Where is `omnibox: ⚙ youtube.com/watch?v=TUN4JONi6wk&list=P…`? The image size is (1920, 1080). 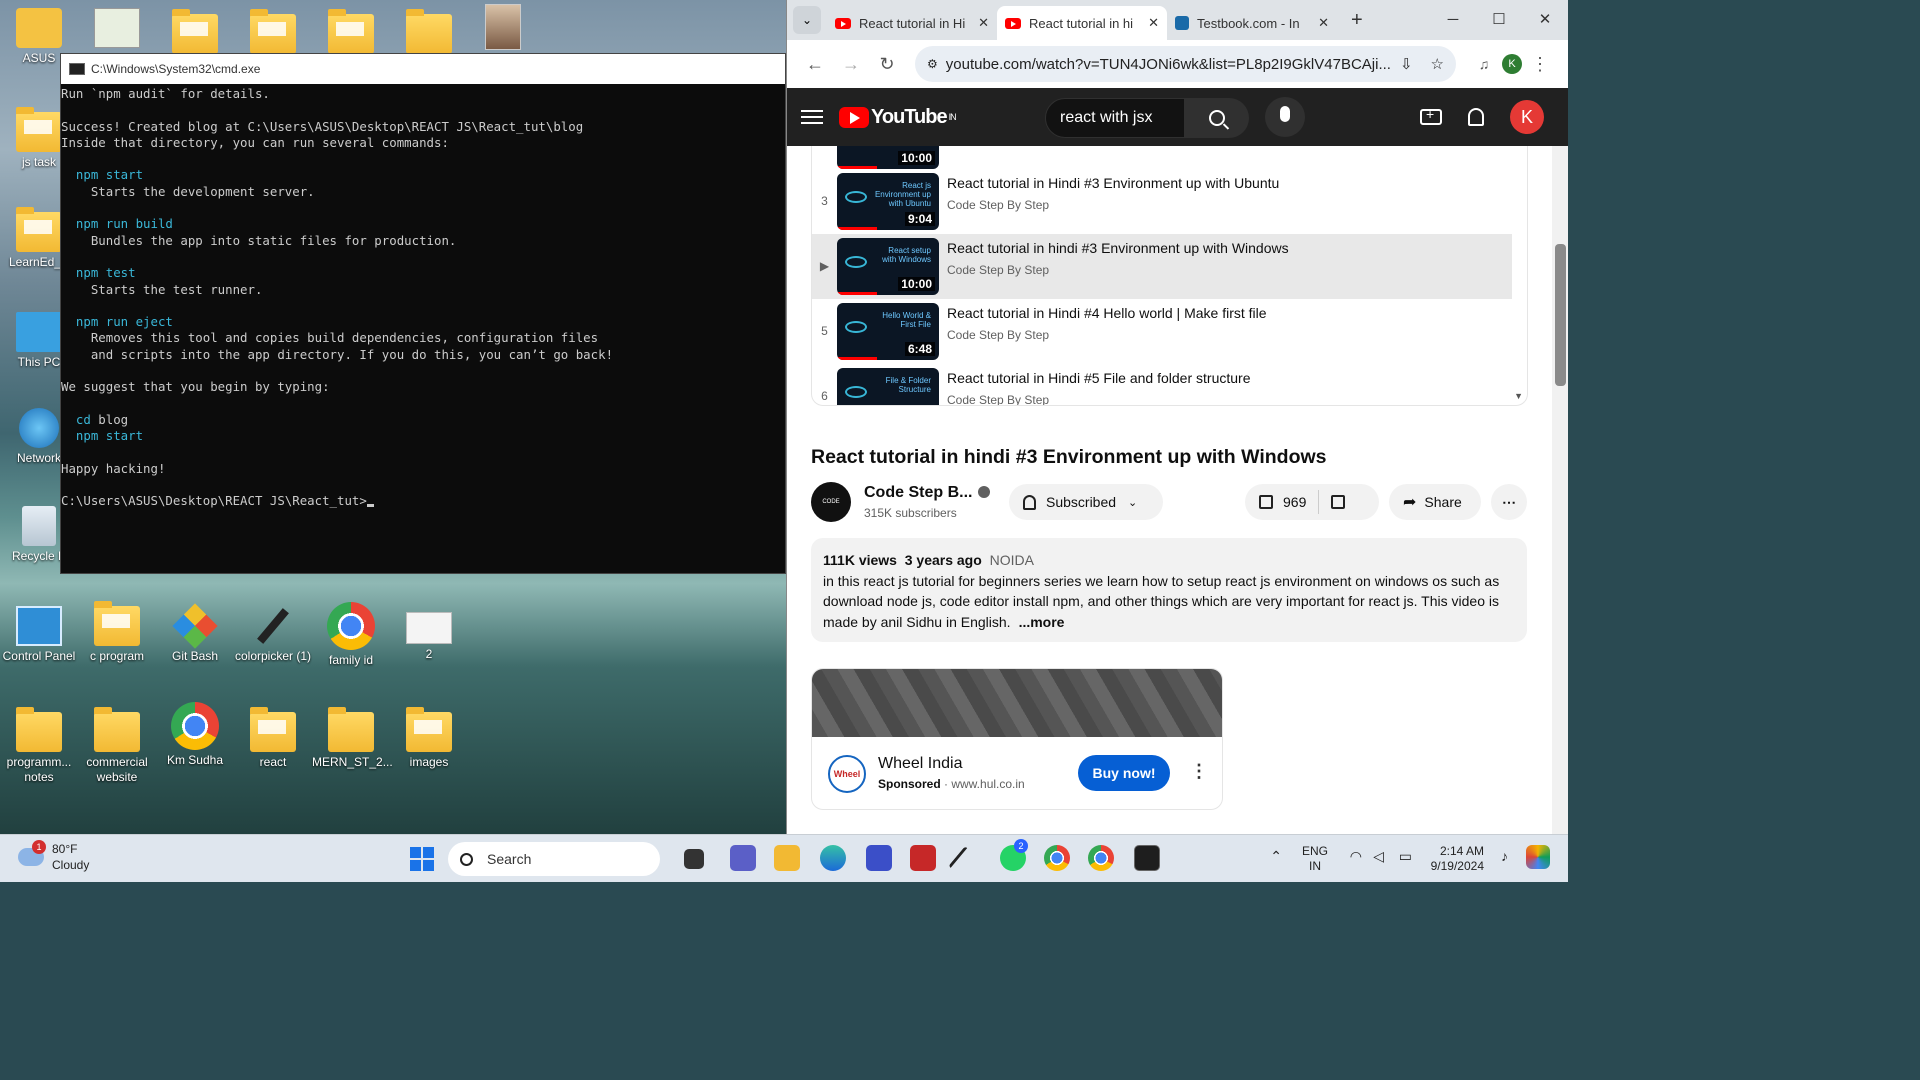 omnibox: ⚙ youtube.com/watch?v=TUN4JONi6wk&list=P… is located at coordinates (1185, 64).